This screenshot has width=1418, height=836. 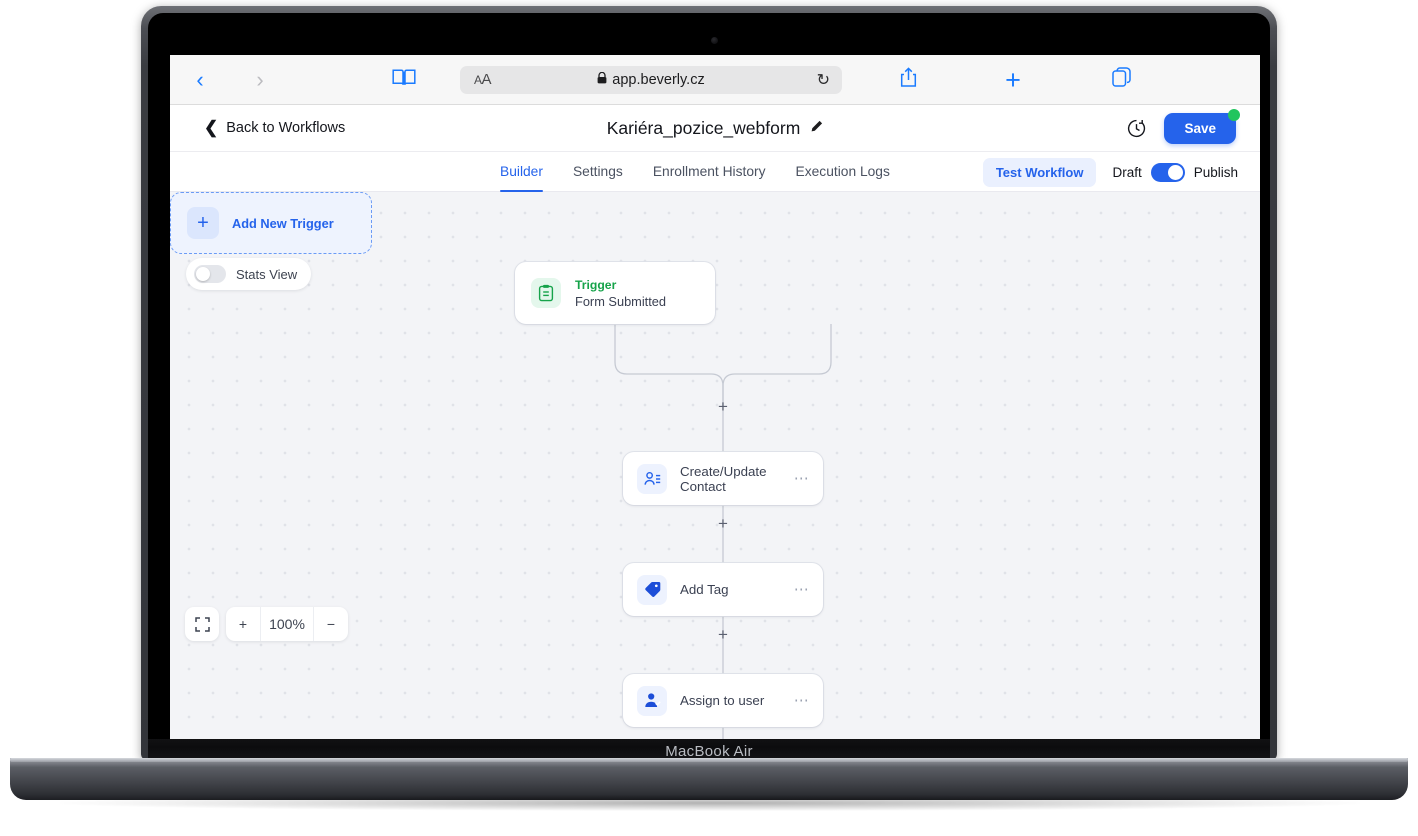 What do you see at coordinates (709, 749) in the screenshot?
I see `laptop-chin: MacBook Air` at bounding box center [709, 749].